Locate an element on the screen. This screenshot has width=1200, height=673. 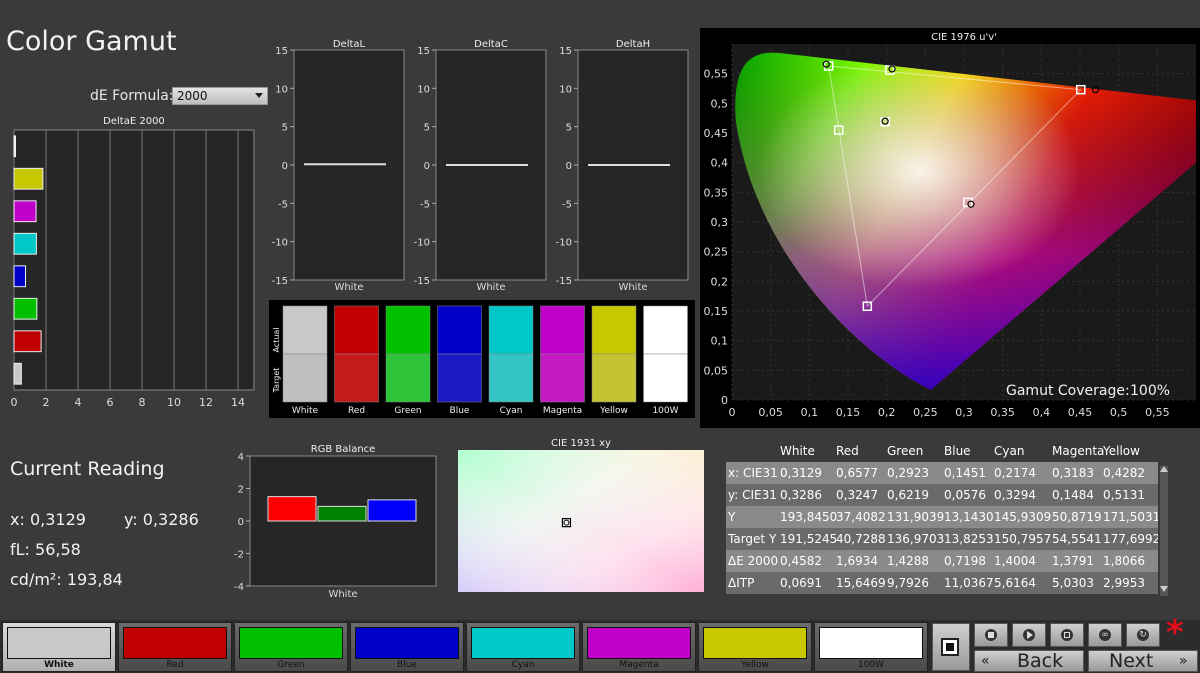
chevron-down-icon is located at coordinates (259, 95).